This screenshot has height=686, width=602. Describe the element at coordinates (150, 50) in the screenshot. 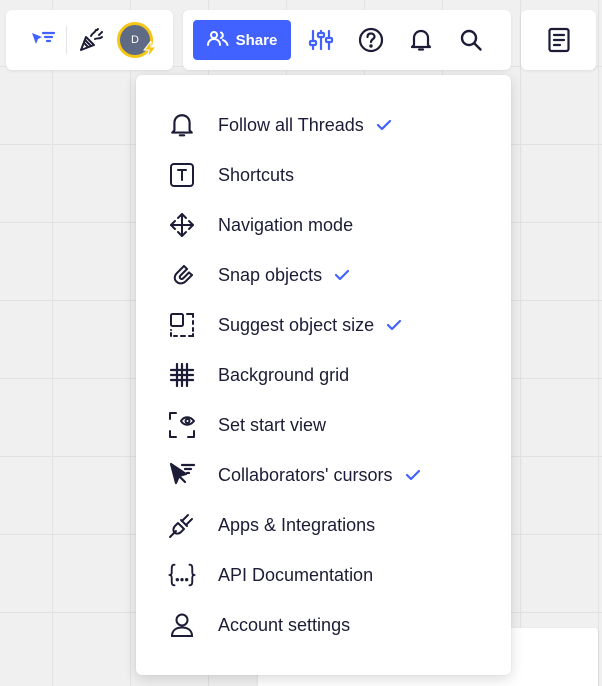

I see `lightning-icon` at that location.